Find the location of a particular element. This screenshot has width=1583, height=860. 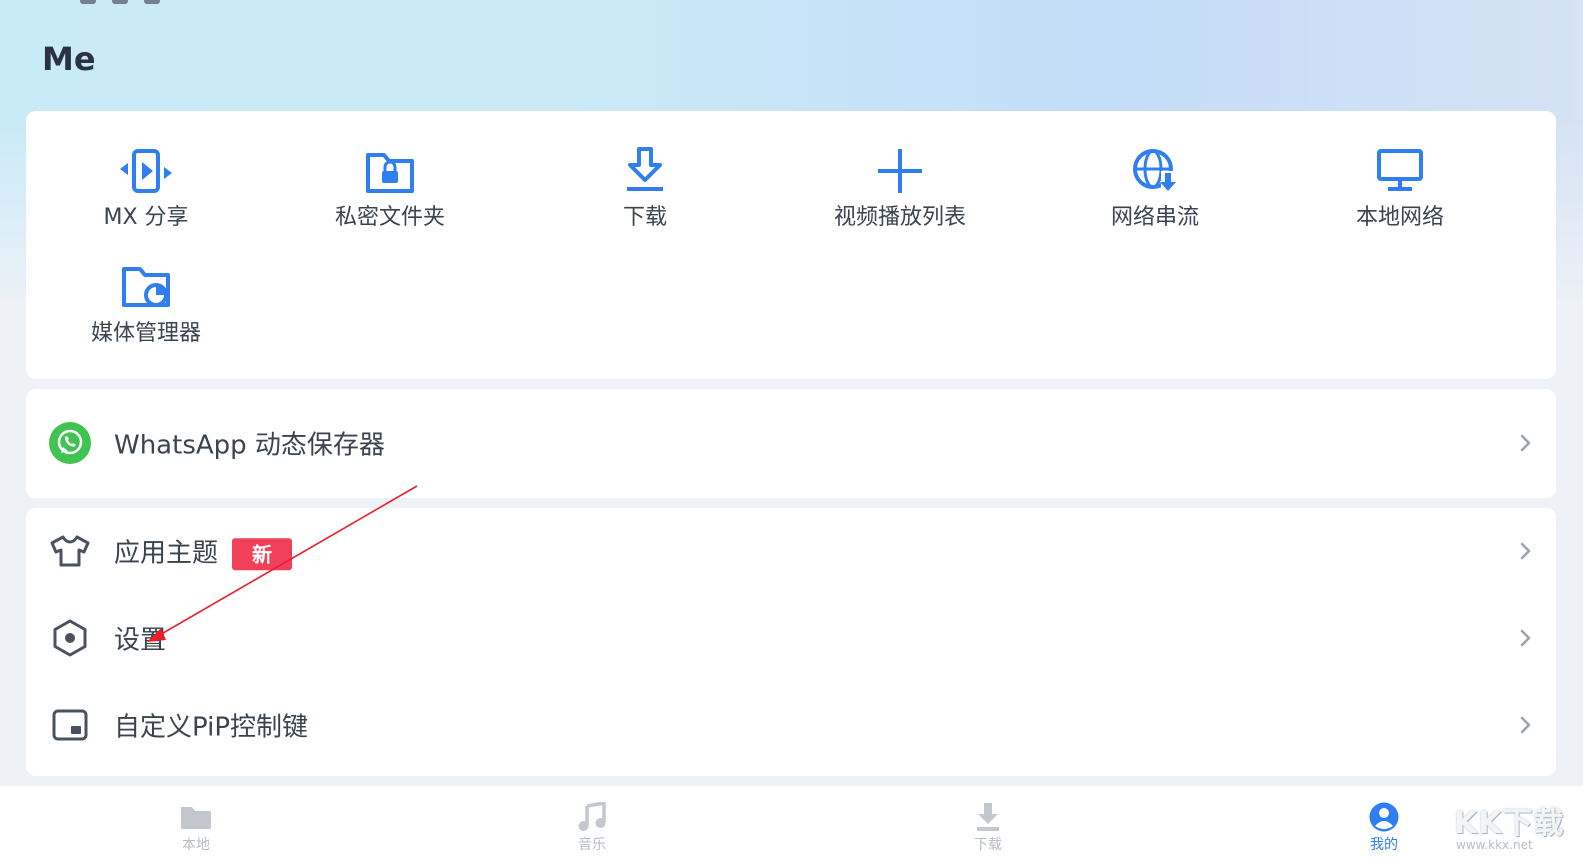

media-manager-icon is located at coordinates (146, 287).